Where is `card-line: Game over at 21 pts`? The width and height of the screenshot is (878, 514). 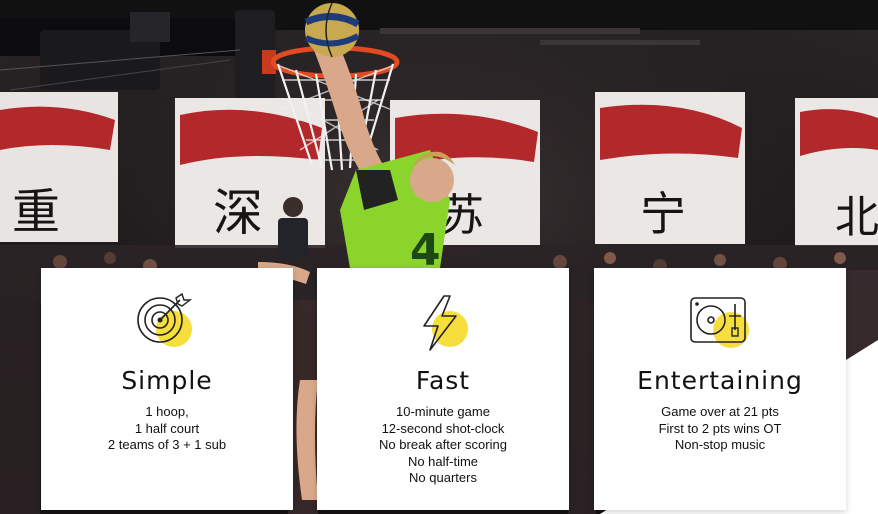 card-line: Game over at 21 pts is located at coordinates (720, 411).